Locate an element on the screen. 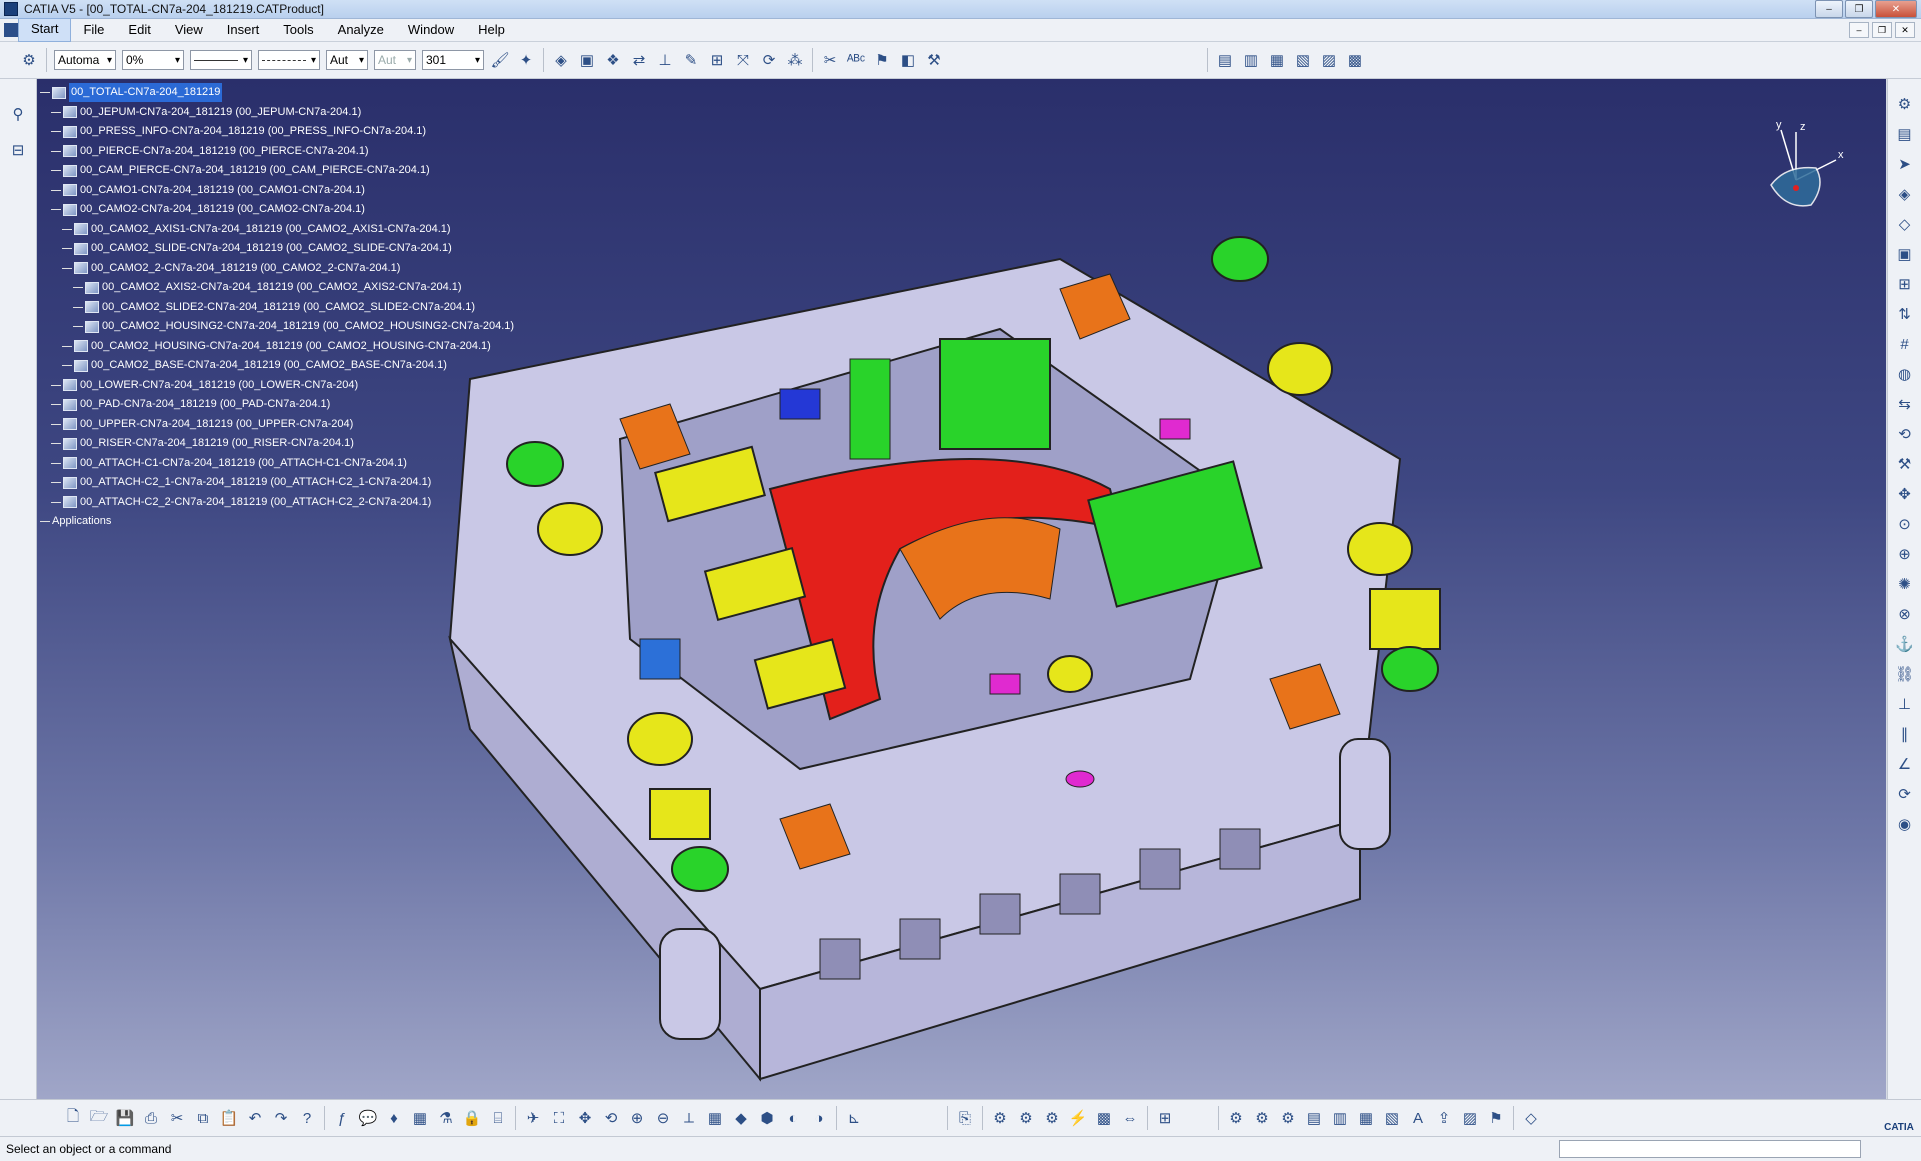  param-link-icon: ⚙ is located at coordinates (1288, 1118).